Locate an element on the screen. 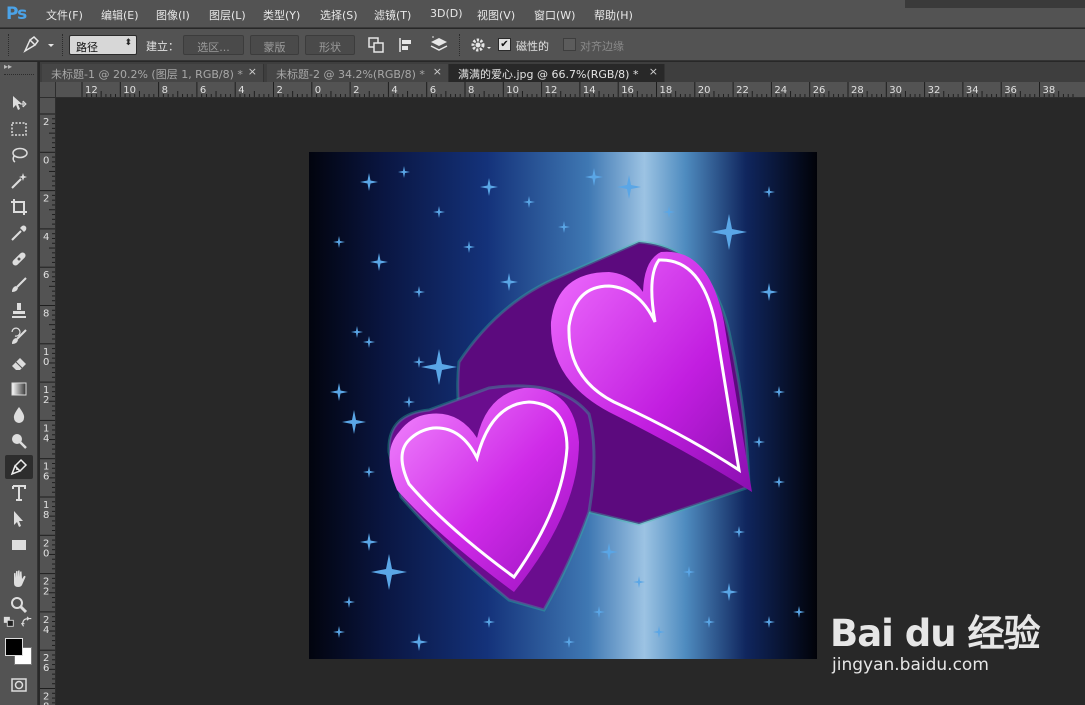 Image resolution: width=1085 pixels, height=705 pixels. menu-3d: 3D(D) is located at coordinates (446, 13).